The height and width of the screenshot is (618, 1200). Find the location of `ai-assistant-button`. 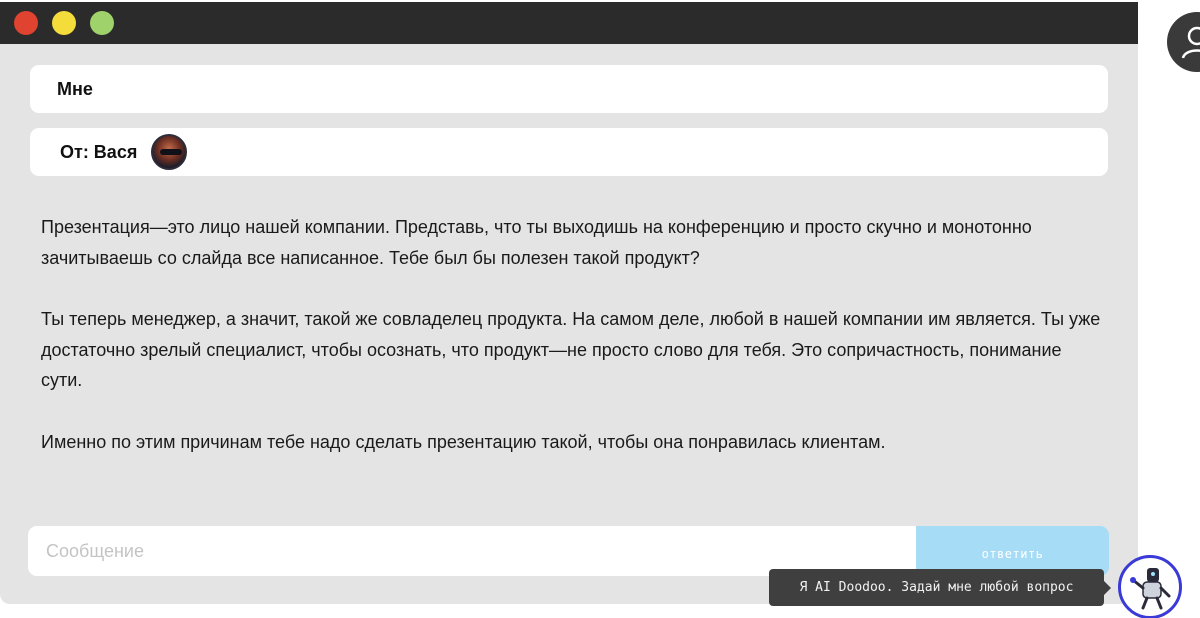

ai-assistant-button is located at coordinates (1150, 586).